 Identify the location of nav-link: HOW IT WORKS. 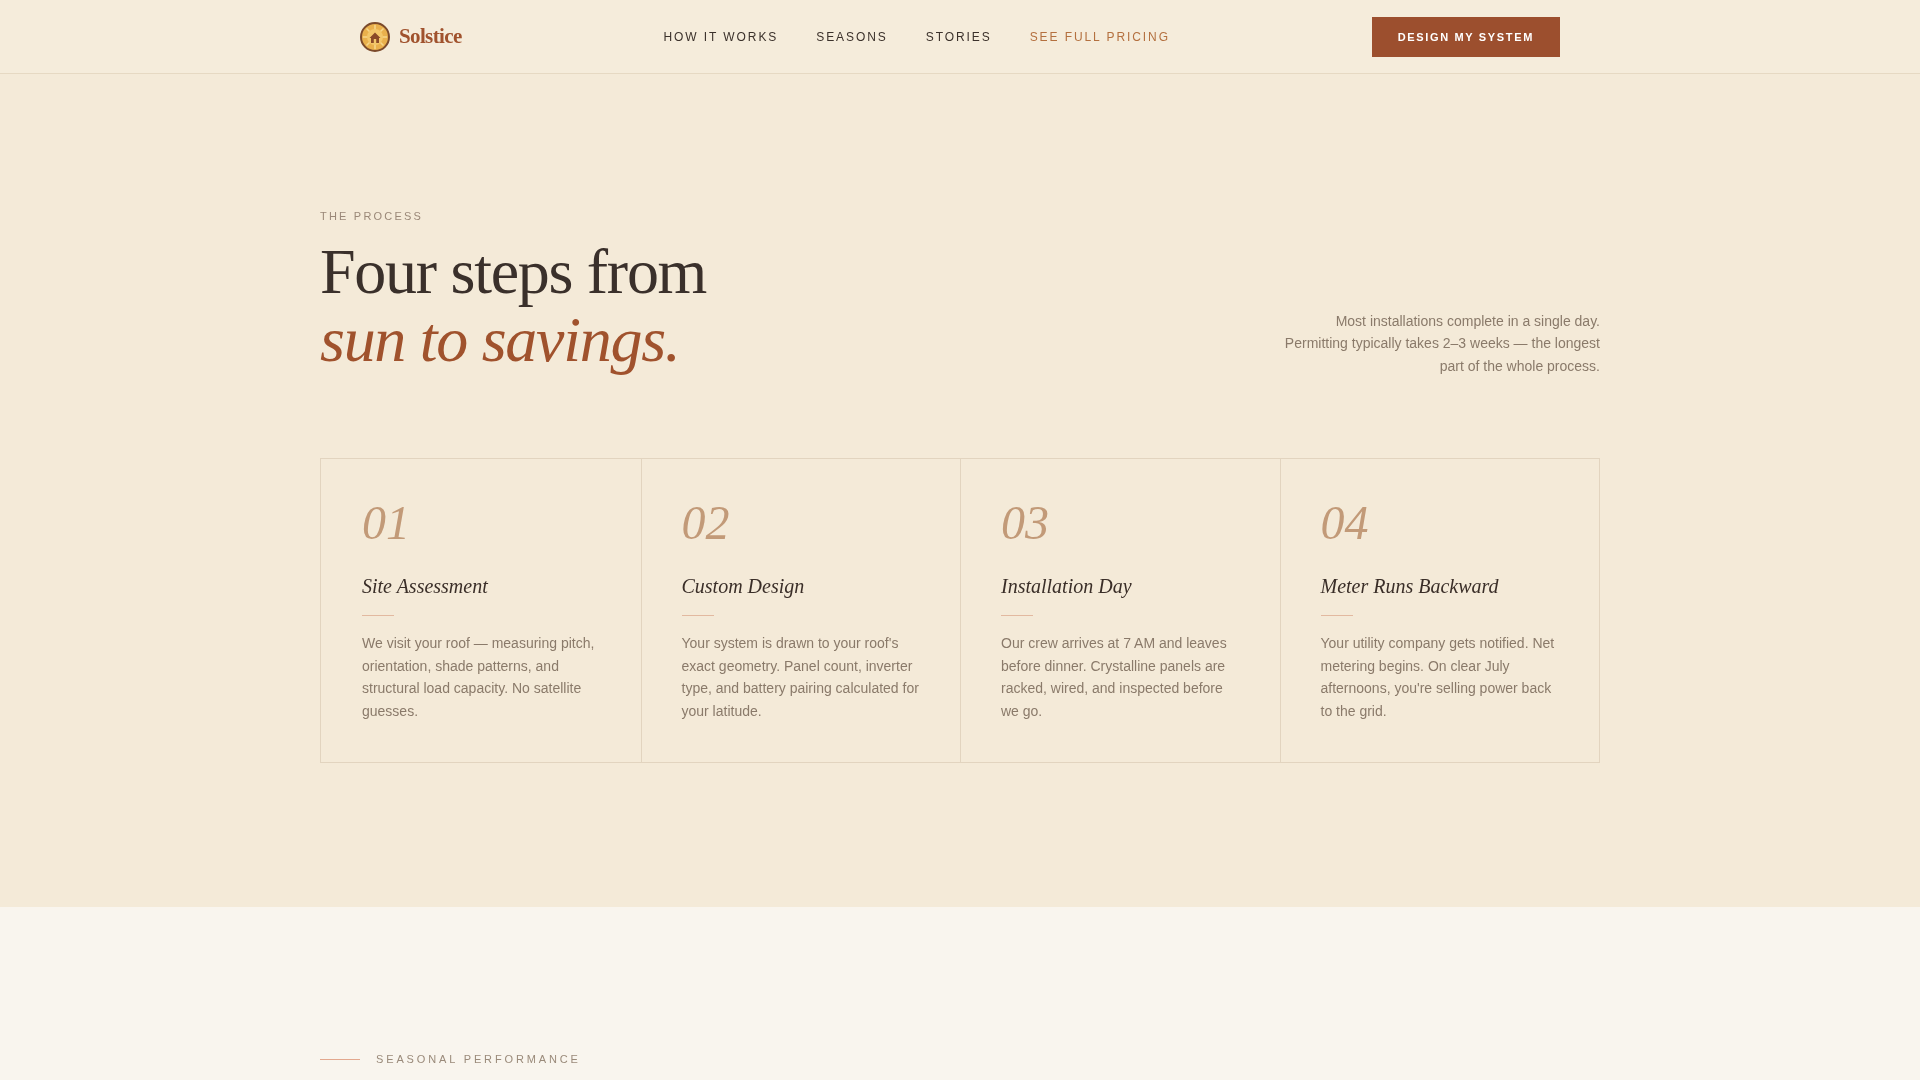
(721, 36).